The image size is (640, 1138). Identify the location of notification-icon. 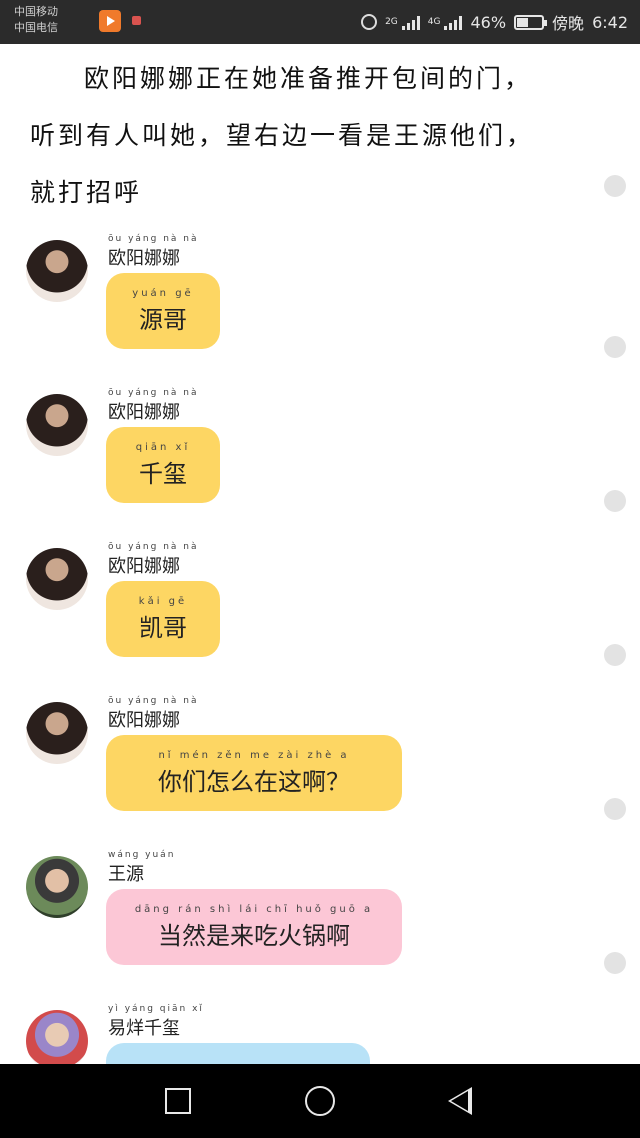
(136, 20).